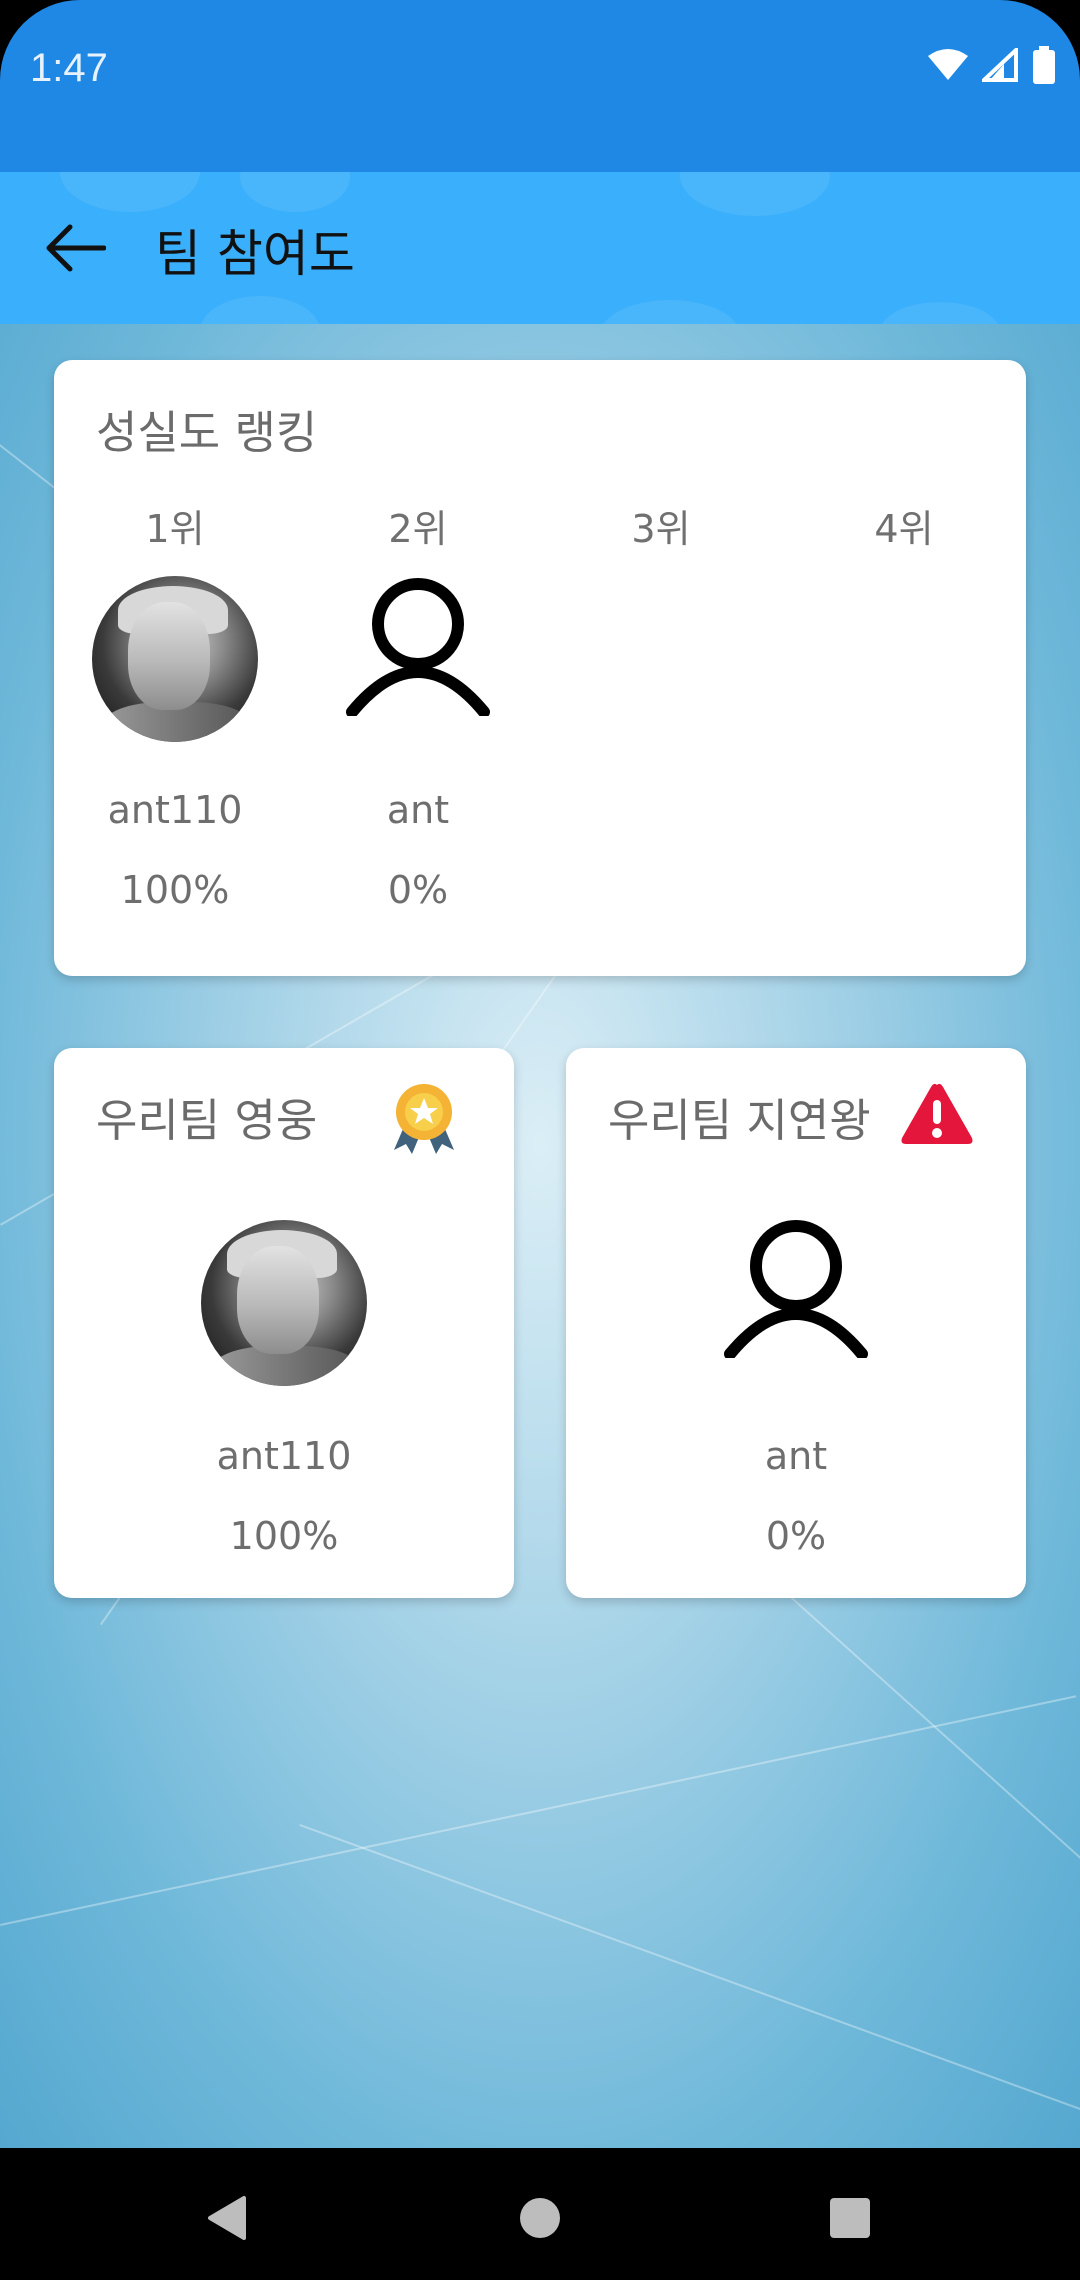 The width and height of the screenshot is (1080, 2280). What do you see at coordinates (418, 810) in the screenshot?
I see `user-name: ant` at bounding box center [418, 810].